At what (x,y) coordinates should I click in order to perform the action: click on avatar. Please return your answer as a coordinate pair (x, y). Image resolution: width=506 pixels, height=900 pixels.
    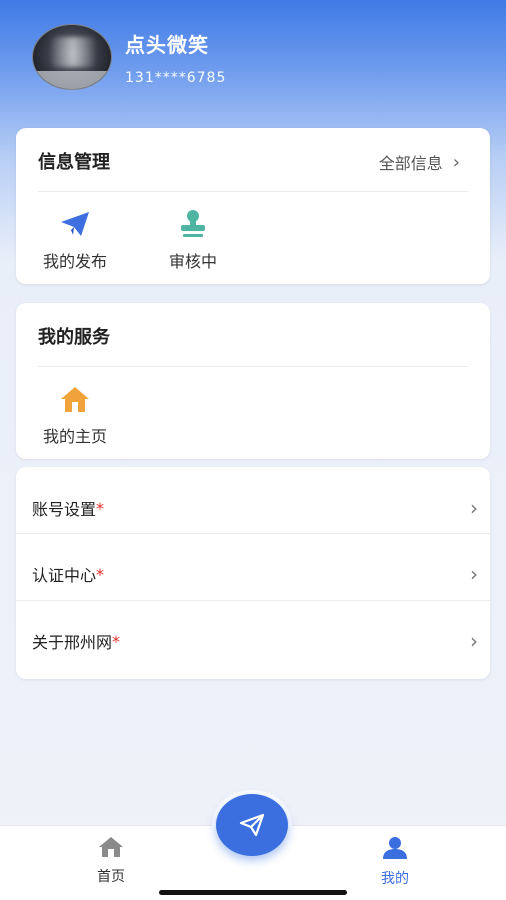
    Looking at the image, I should click on (72, 57).